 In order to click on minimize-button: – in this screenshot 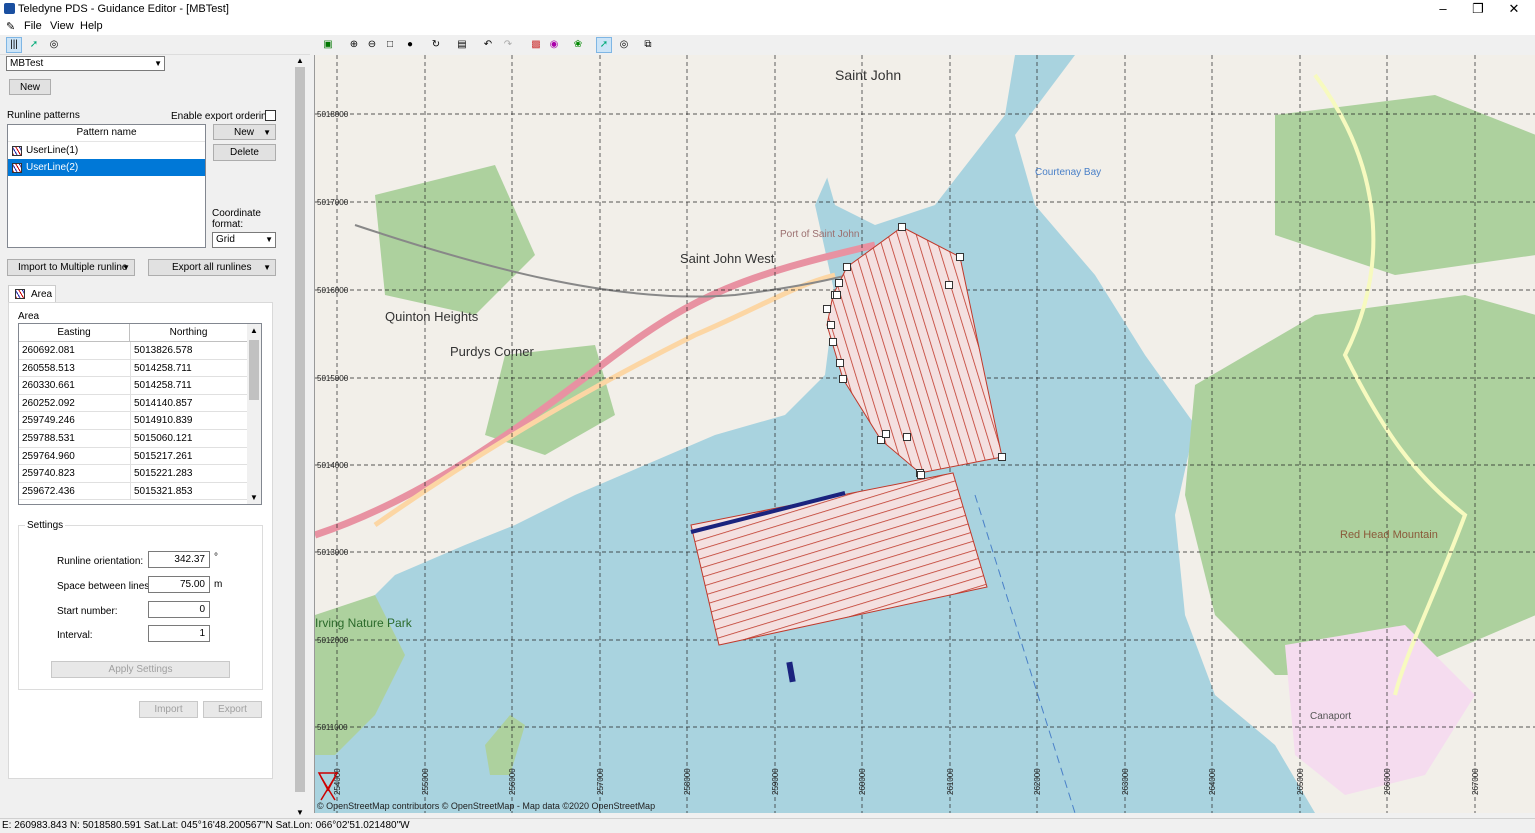, I will do `click(1443, 9)`.